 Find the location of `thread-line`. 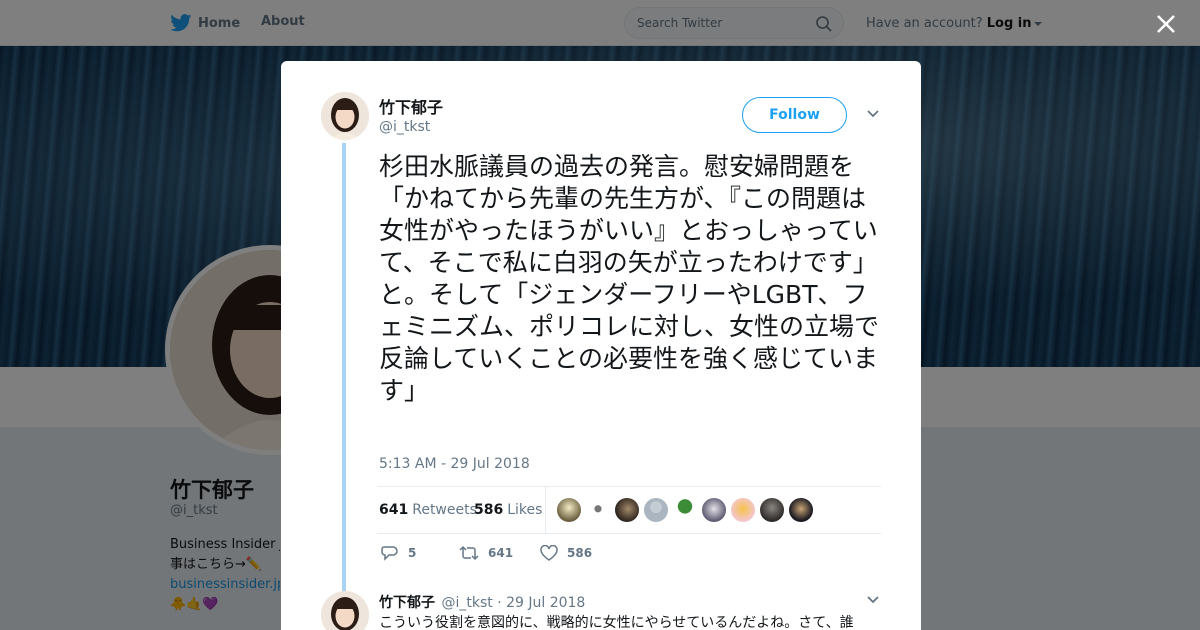

thread-line is located at coordinates (344, 367).